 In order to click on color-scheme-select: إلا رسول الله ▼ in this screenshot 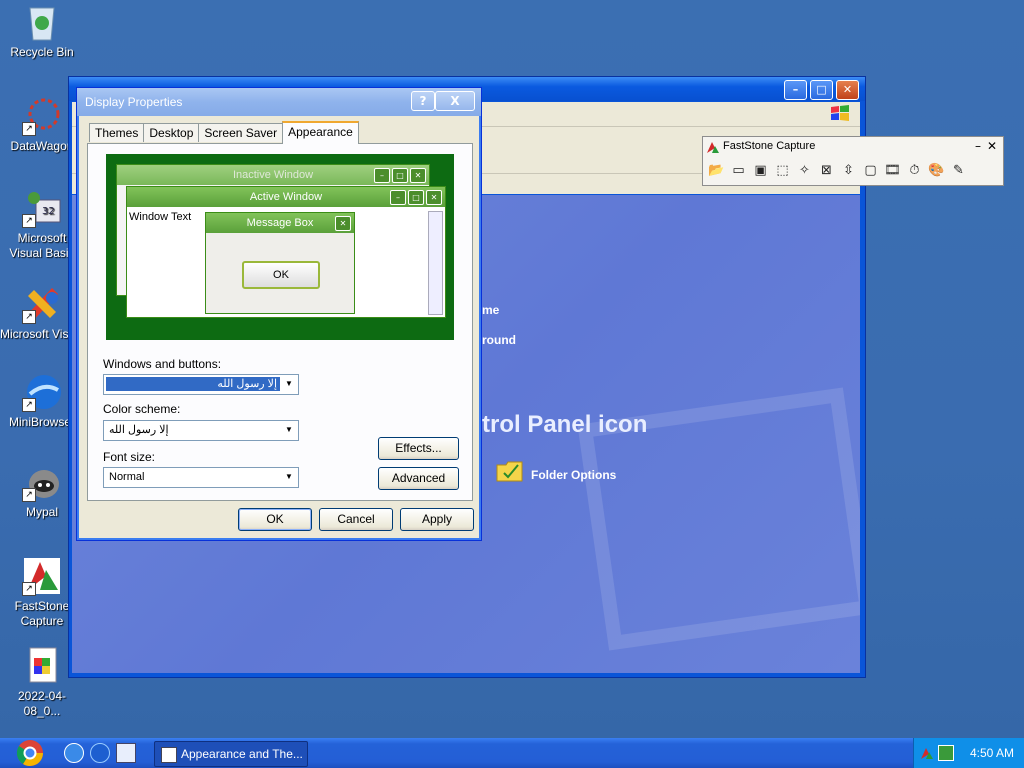, I will do `click(201, 430)`.